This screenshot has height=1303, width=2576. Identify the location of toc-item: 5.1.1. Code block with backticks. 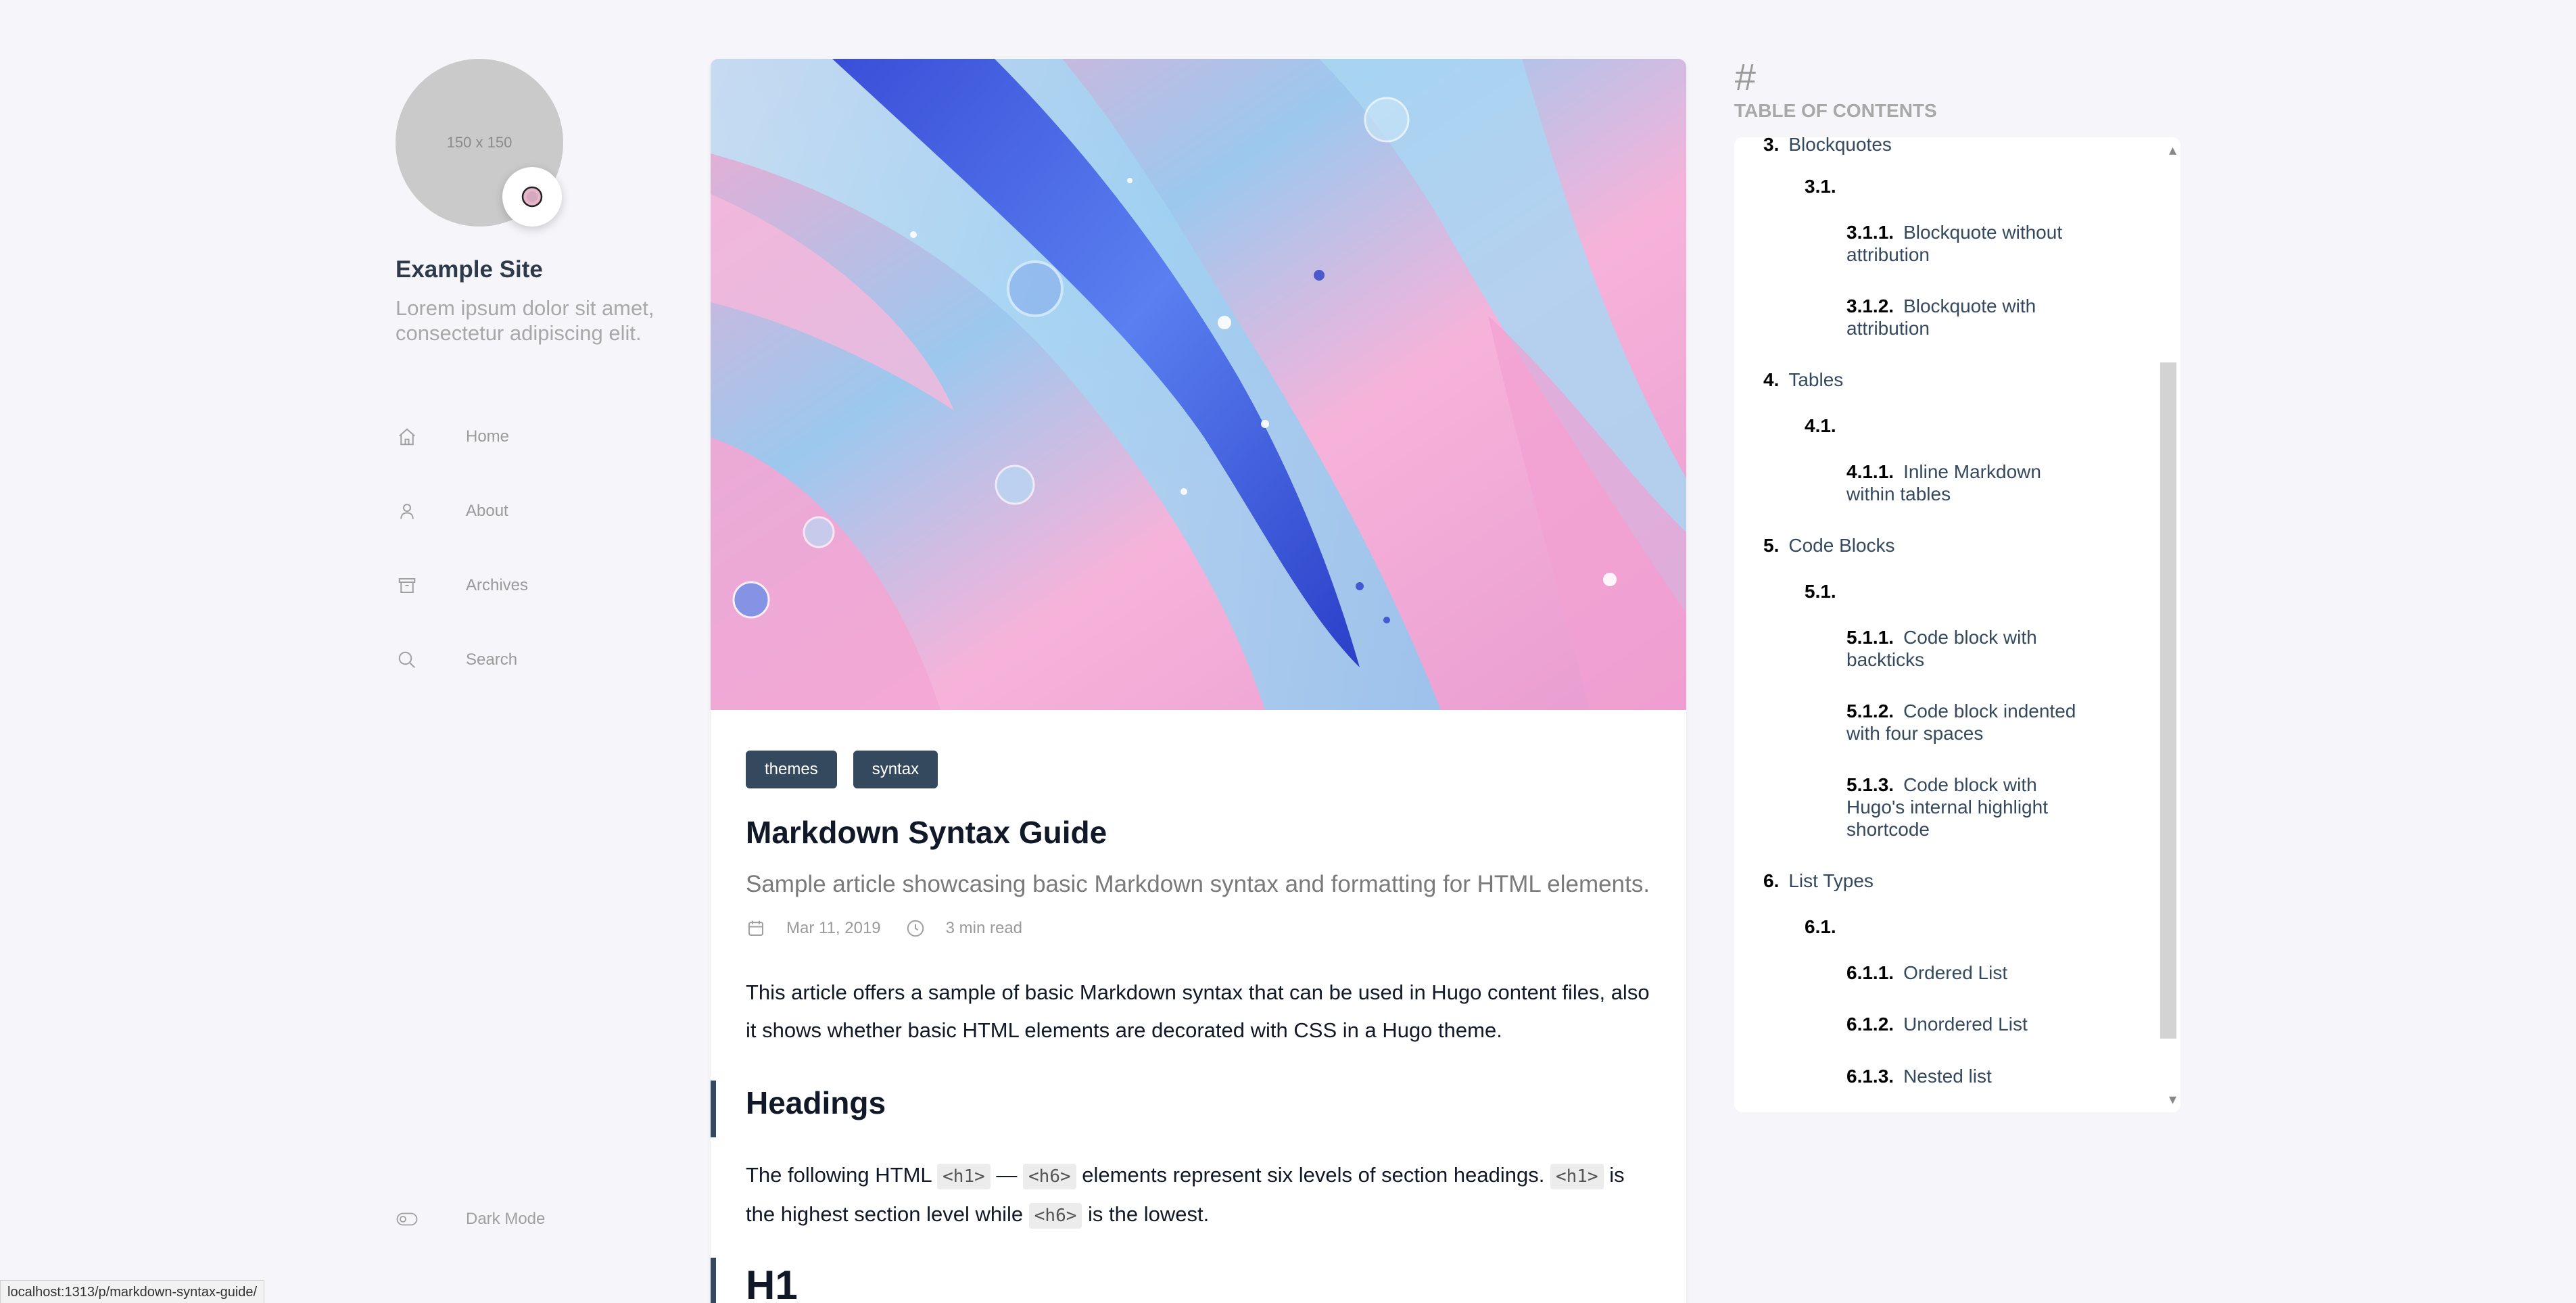
(1954, 648).